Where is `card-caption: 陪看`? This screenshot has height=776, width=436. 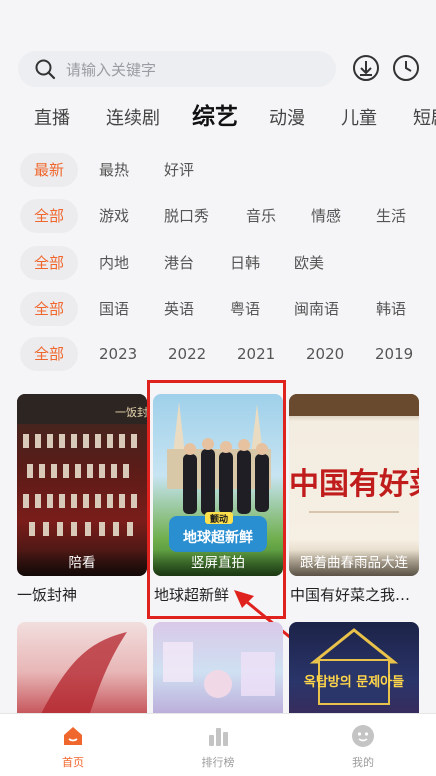
card-caption: 陪看 is located at coordinates (82, 563).